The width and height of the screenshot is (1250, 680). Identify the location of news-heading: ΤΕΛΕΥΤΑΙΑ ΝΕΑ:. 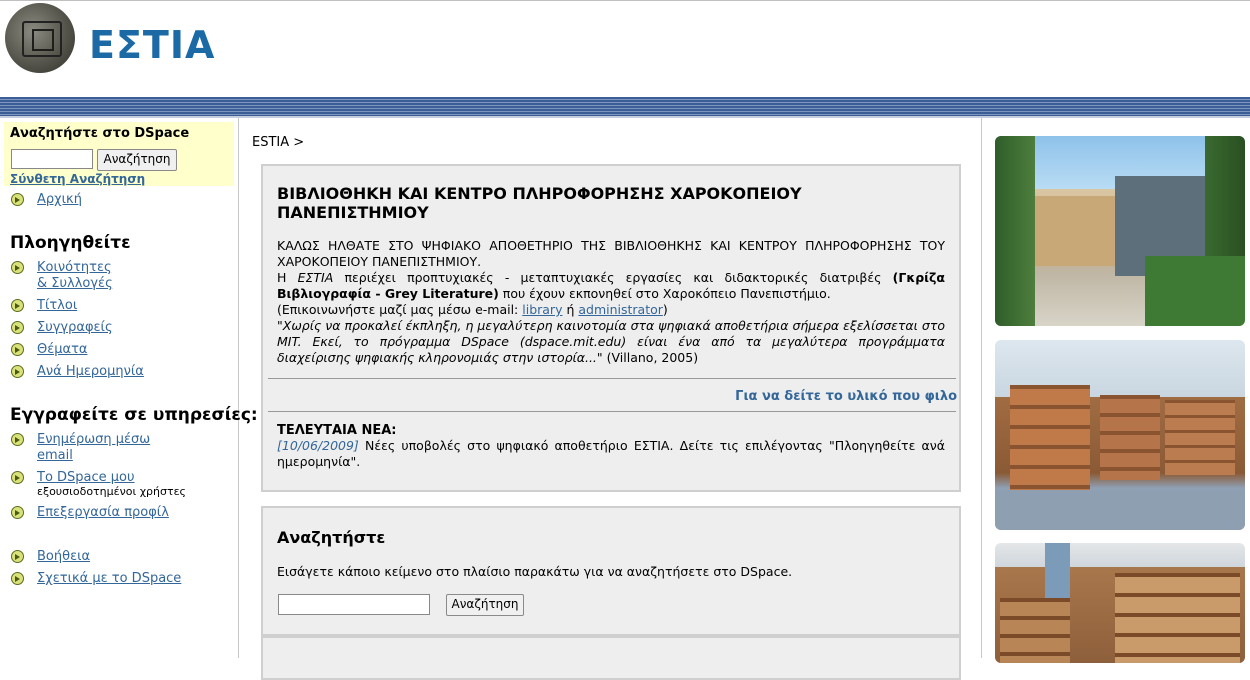
(337, 430).